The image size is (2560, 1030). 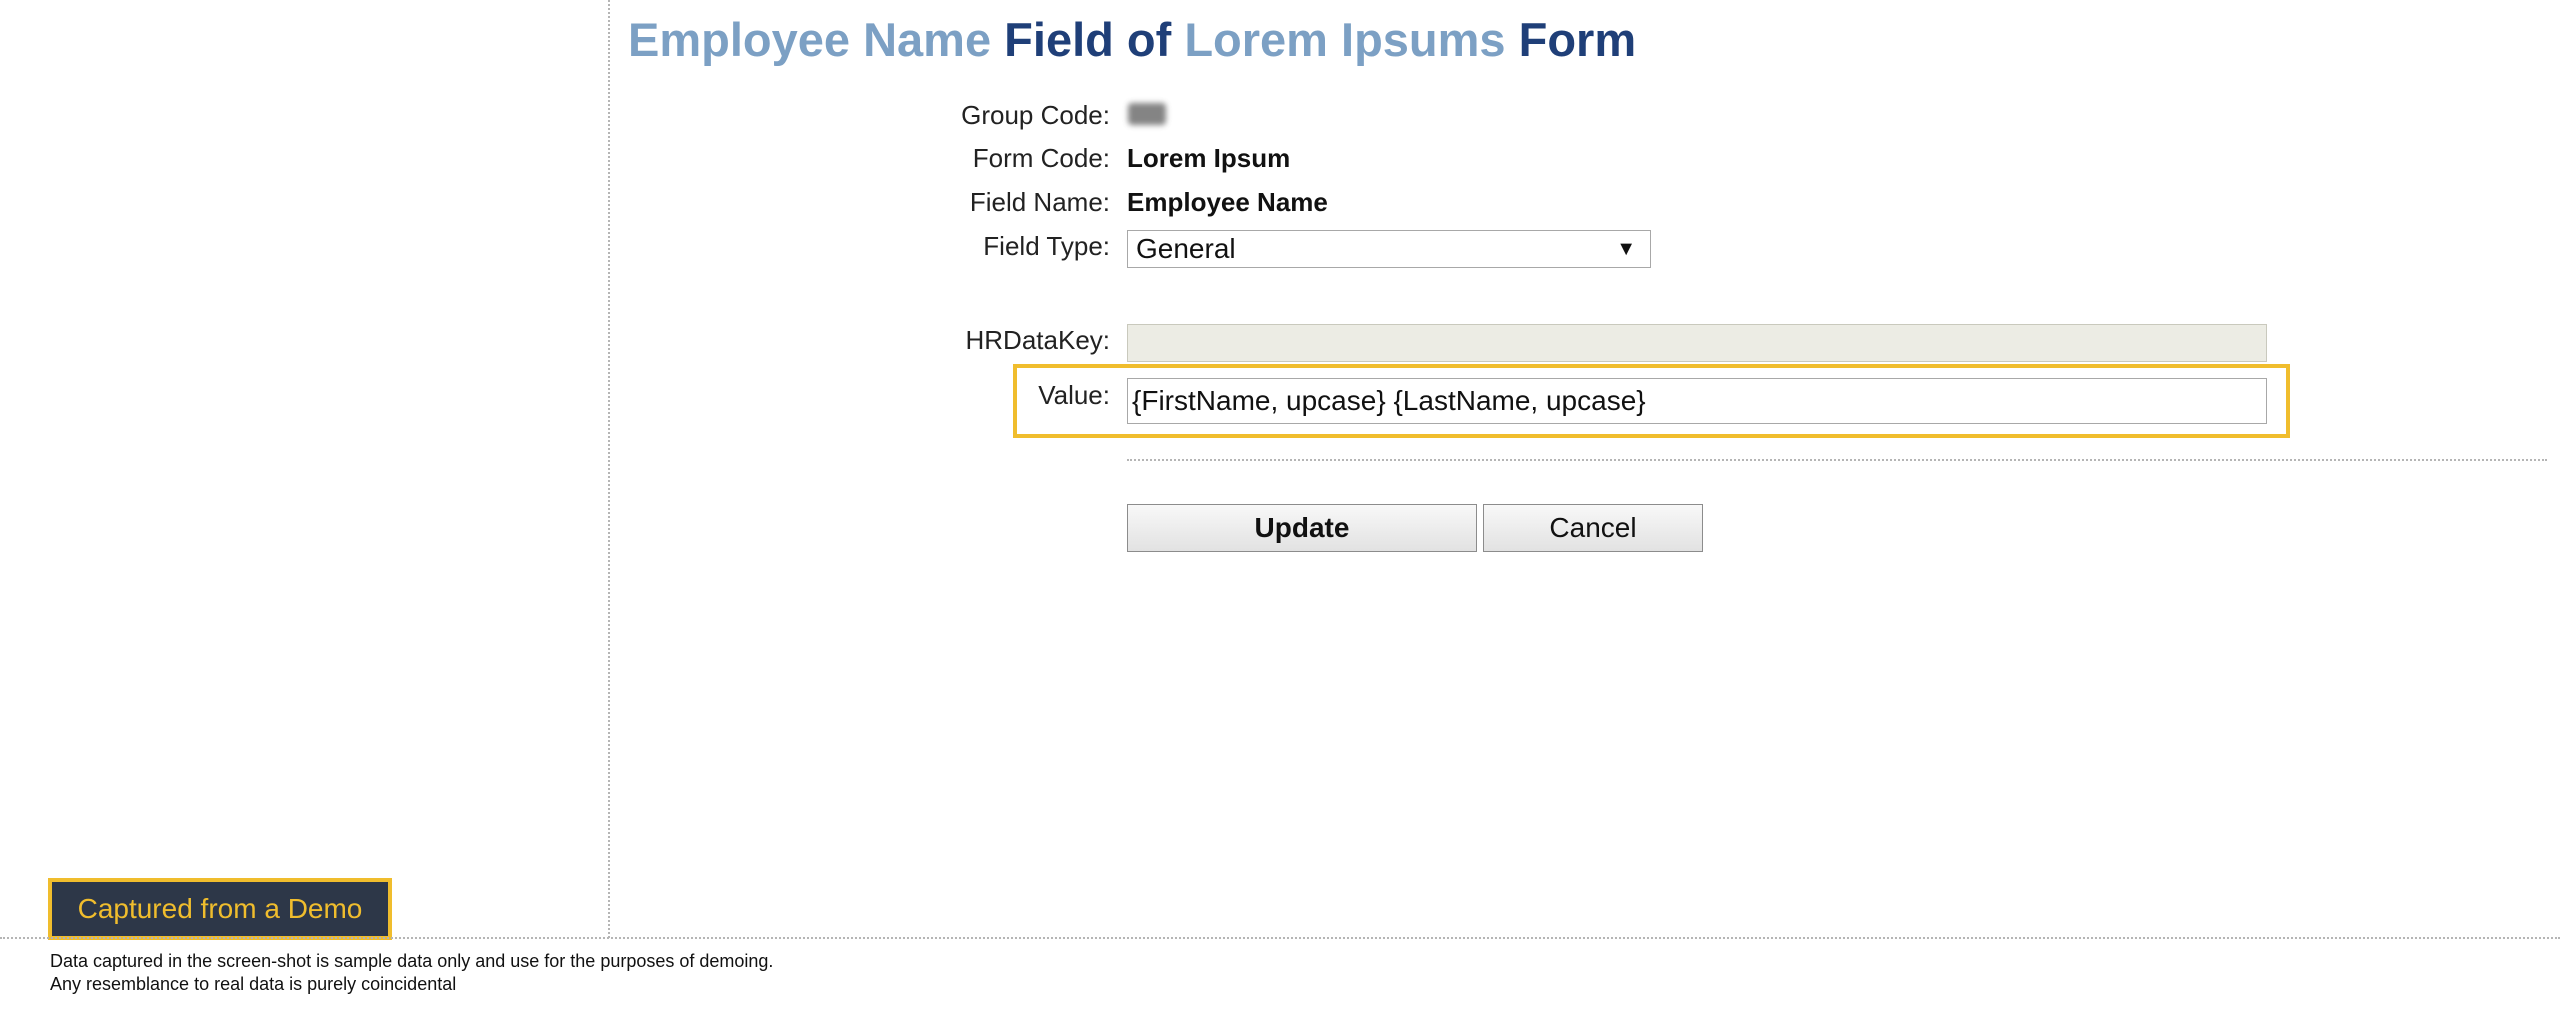 What do you see at coordinates (1035, 115) in the screenshot?
I see `group-code-label: Group Code:` at bounding box center [1035, 115].